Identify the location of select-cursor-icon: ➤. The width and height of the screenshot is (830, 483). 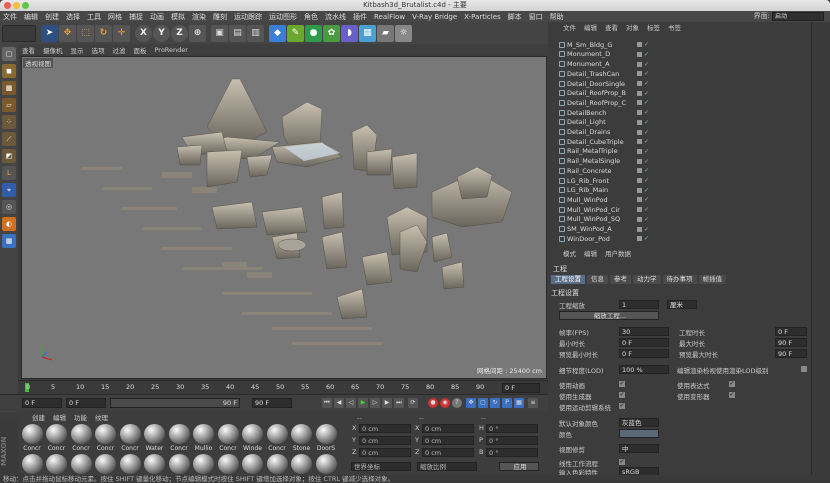
(49, 33).